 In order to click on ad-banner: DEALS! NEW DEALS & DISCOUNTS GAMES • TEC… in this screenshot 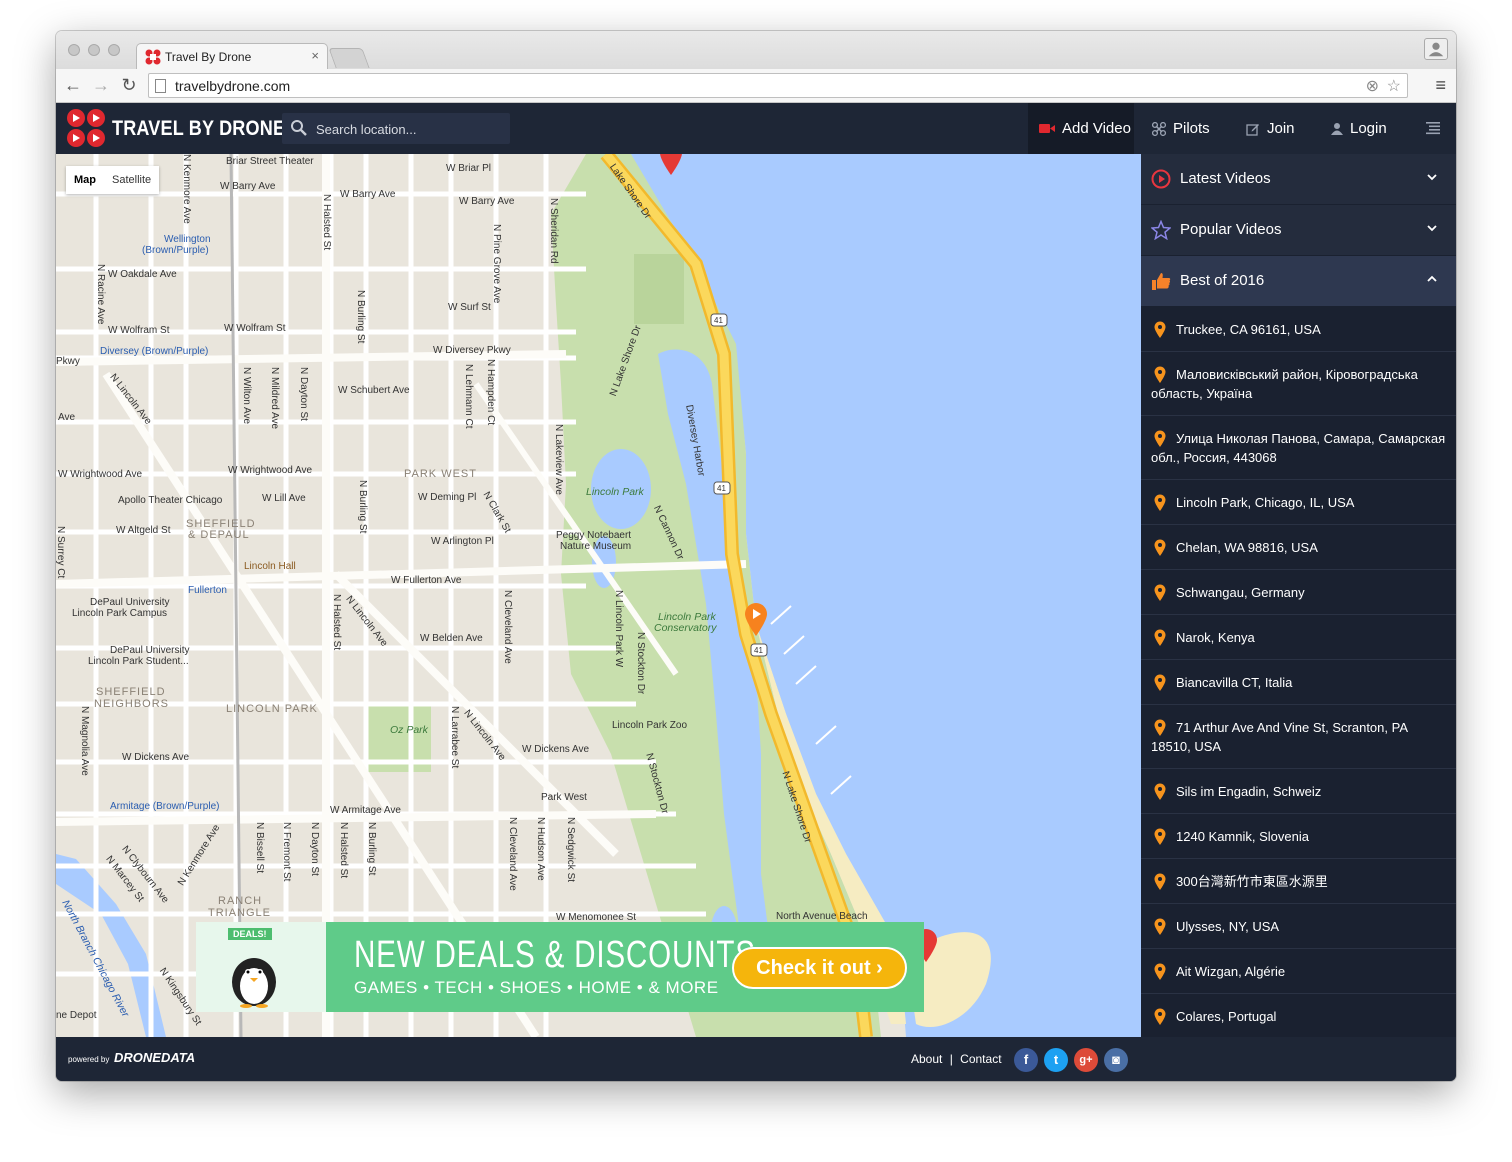, I will do `click(560, 967)`.